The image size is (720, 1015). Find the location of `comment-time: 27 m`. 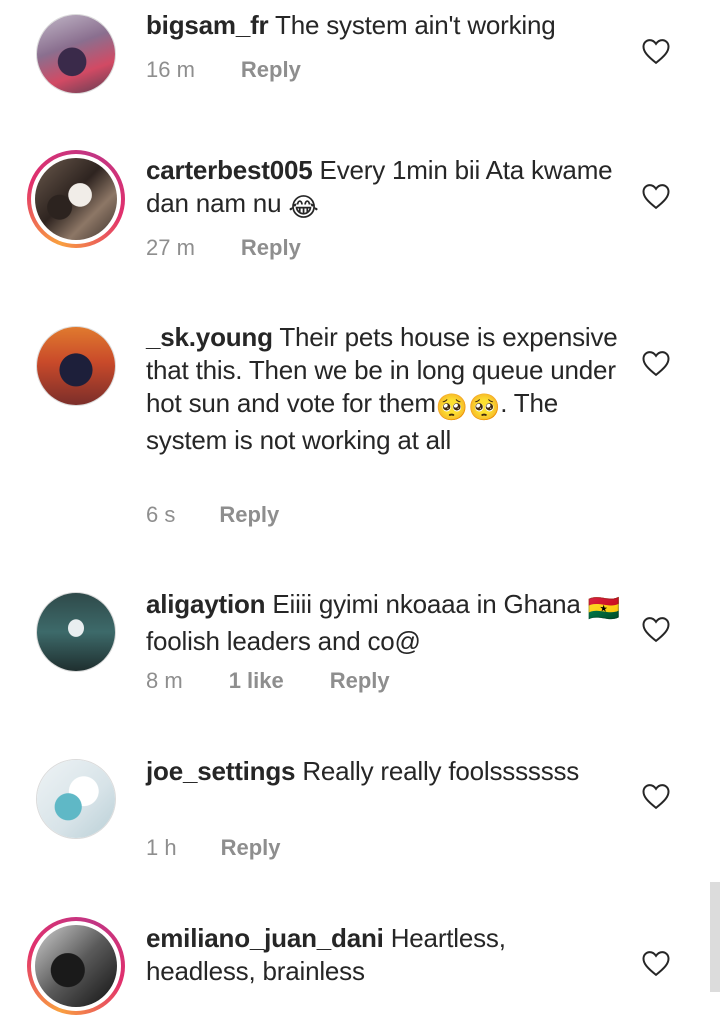

comment-time: 27 m is located at coordinates (170, 247).